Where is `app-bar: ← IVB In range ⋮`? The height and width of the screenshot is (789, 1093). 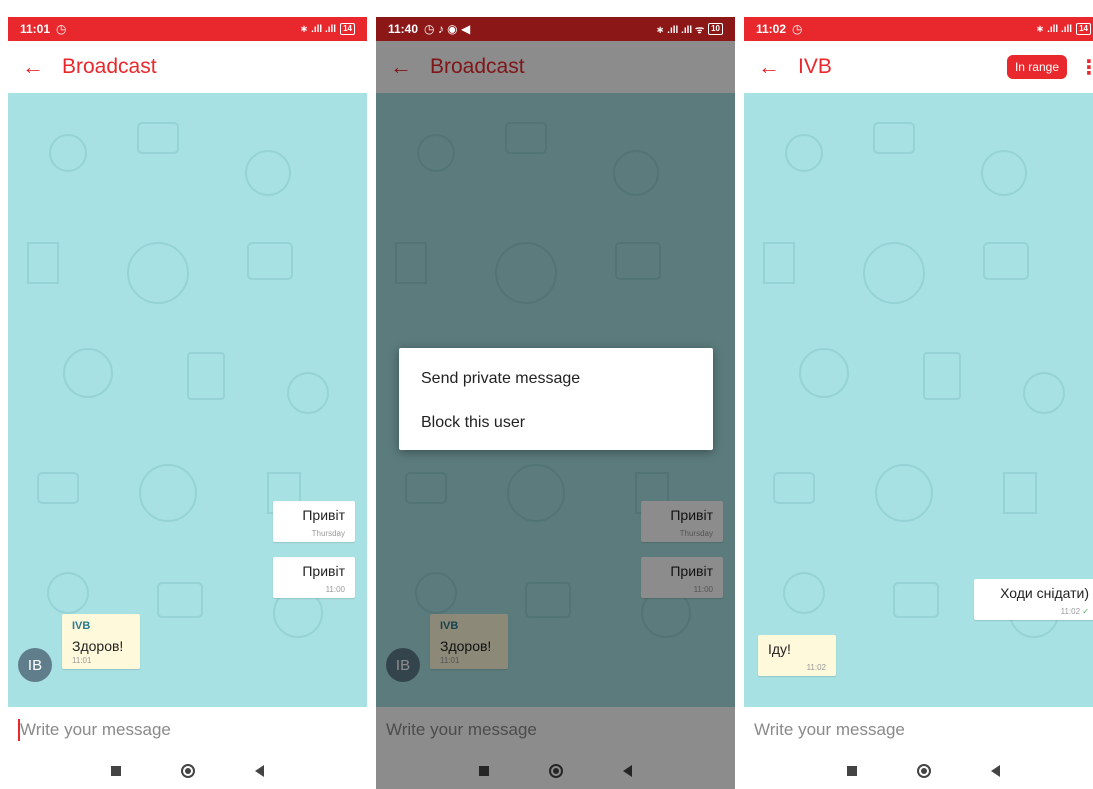 app-bar: ← IVB In range ⋮ is located at coordinates (918, 67).